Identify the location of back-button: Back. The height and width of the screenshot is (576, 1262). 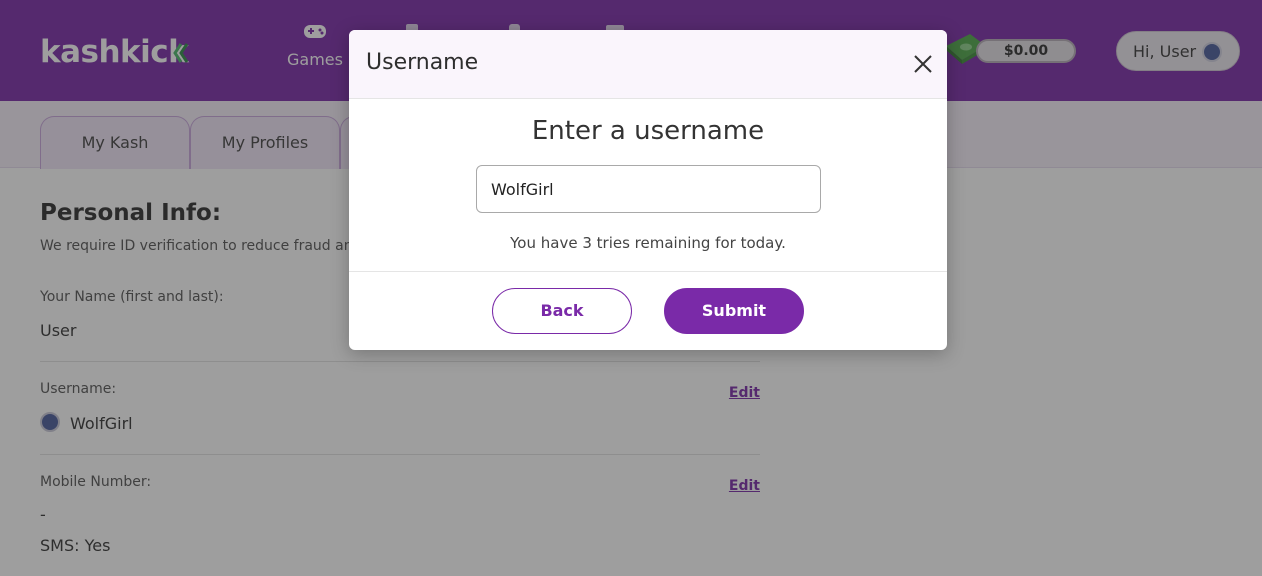
(562, 311).